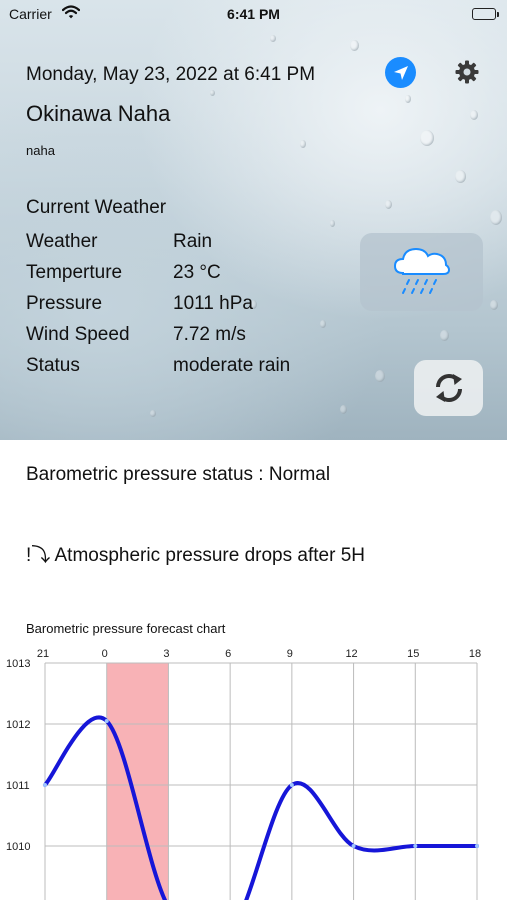 Image resolution: width=507 pixels, height=900 pixels. I want to click on refresh-icon, so click(448, 388).